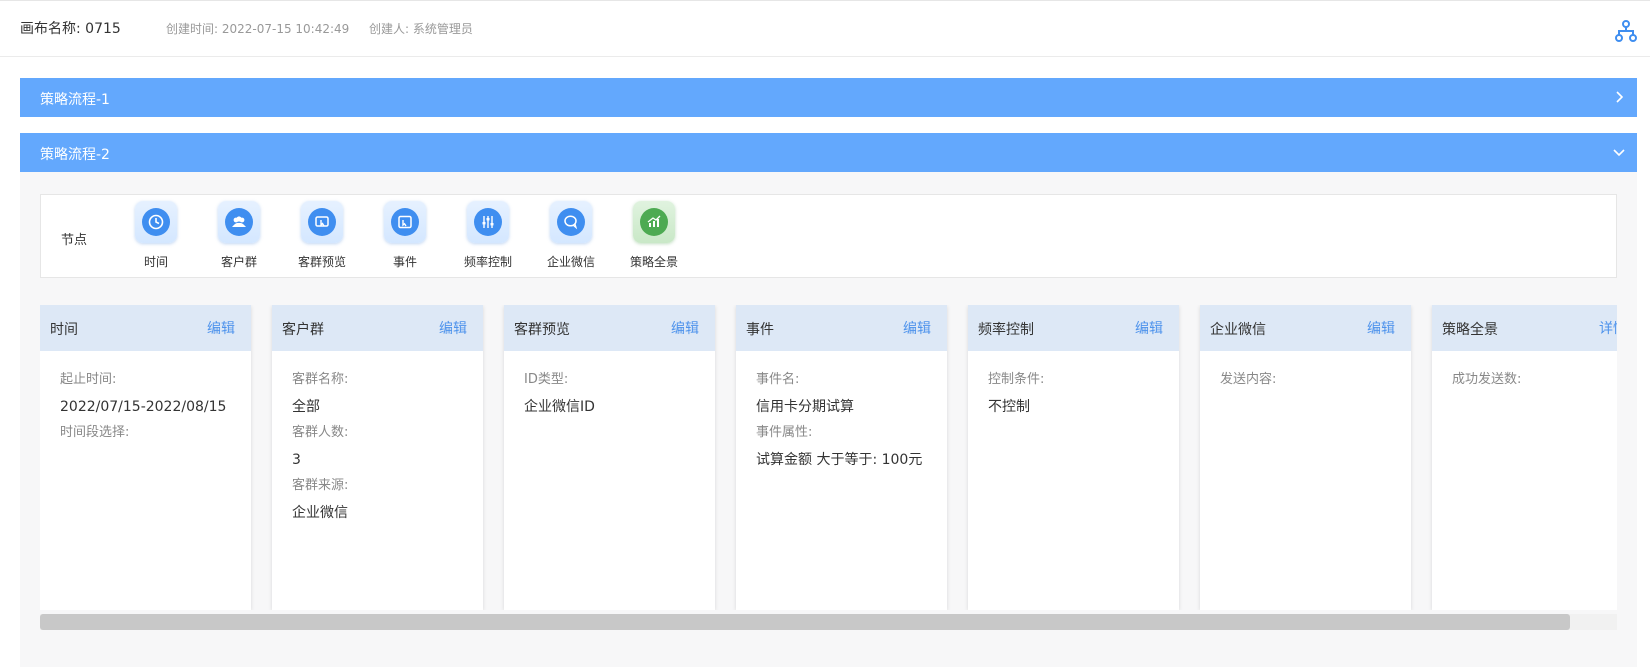 The height and width of the screenshot is (667, 1650). What do you see at coordinates (487, 262) in the screenshot?
I see `node-label: 频率控制` at bounding box center [487, 262].